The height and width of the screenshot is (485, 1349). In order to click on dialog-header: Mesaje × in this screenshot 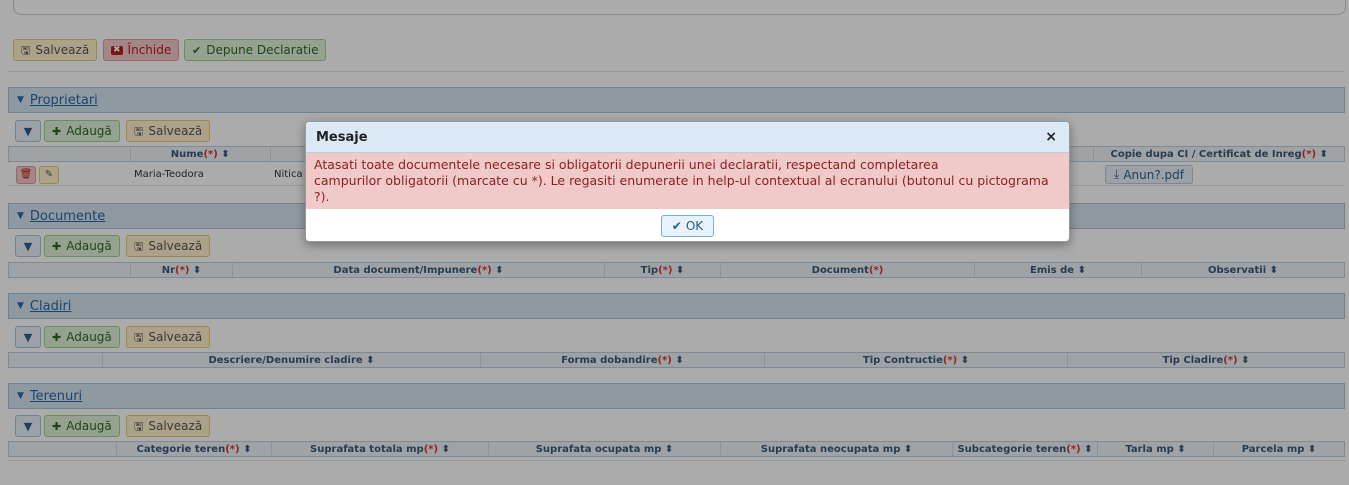, I will do `click(687, 137)`.